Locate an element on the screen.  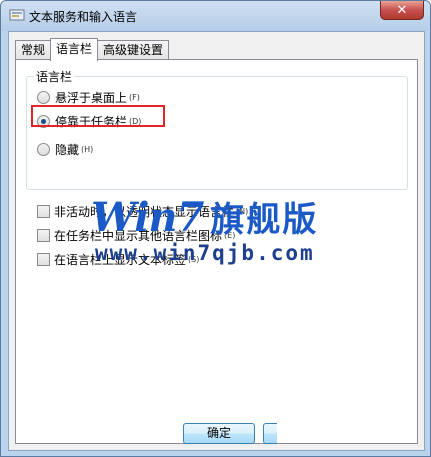
highlight-annotation is located at coordinates (98, 116).